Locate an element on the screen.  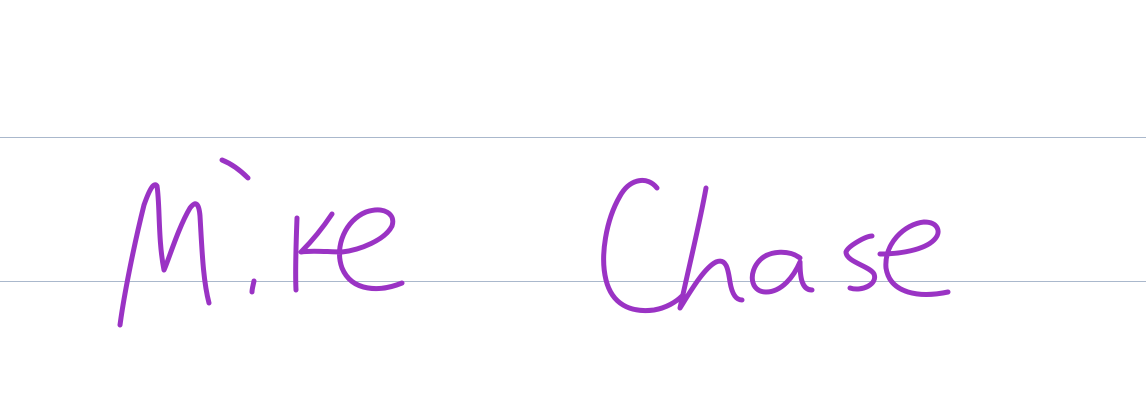
stroke-e is located at coordinates (914, 258).